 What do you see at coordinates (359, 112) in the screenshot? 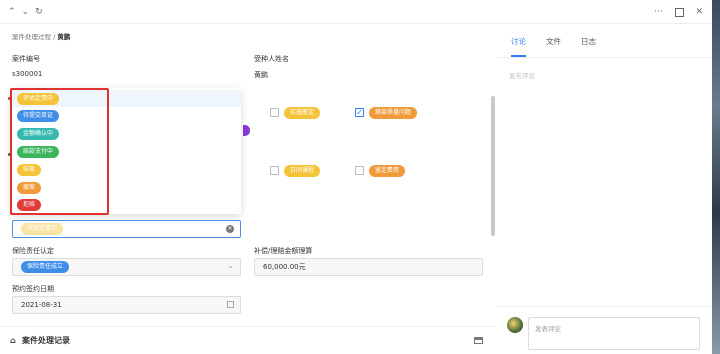
I see `checkbox-tag-2: ✓` at bounding box center [359, 112].